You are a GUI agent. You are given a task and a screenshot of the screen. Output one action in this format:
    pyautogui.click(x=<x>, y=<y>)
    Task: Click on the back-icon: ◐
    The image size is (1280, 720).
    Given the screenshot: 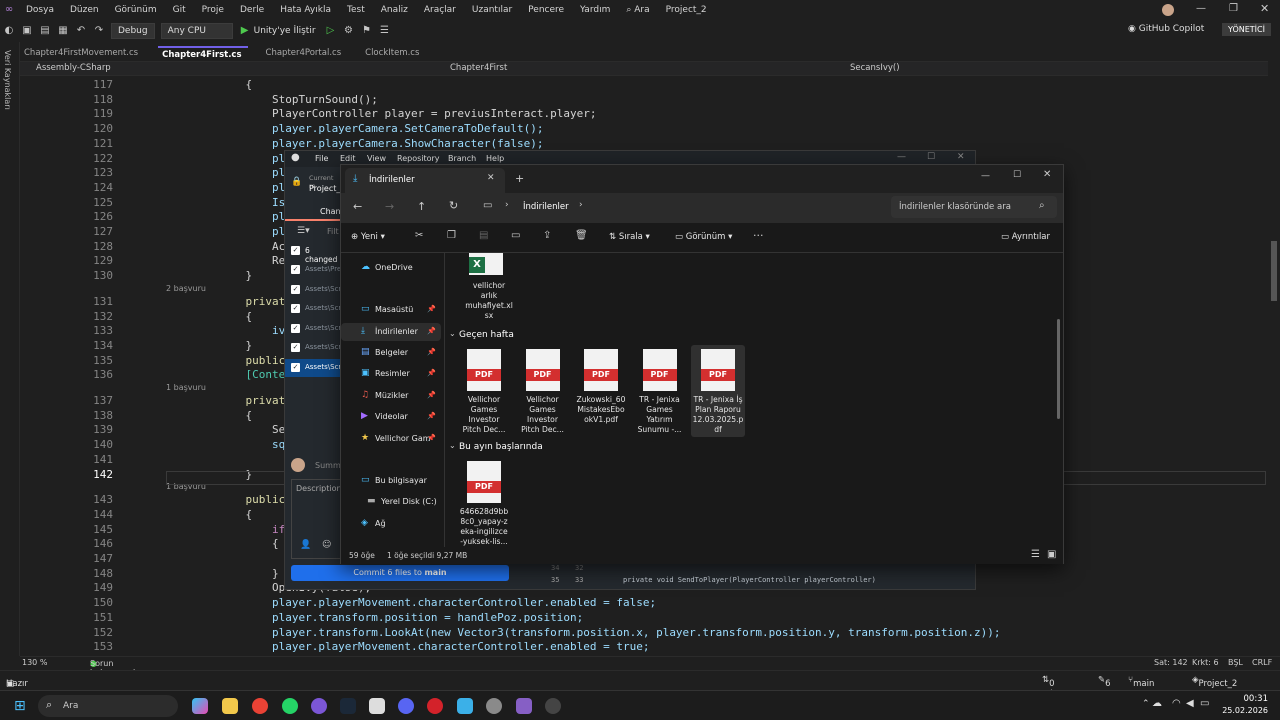 What is the action you would take?
    pyautogui.click(x=9, y=31)
    